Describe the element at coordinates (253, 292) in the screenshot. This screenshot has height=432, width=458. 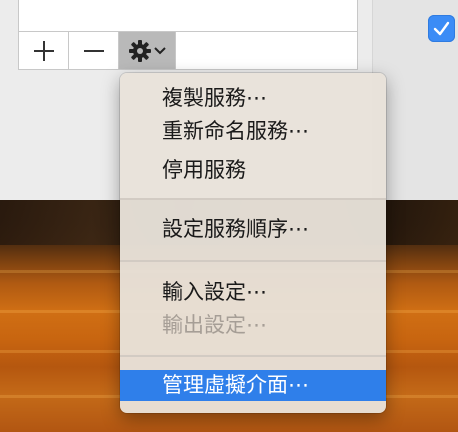
I see `menu-item-import-settings: 輸入設定⋯` at that location.